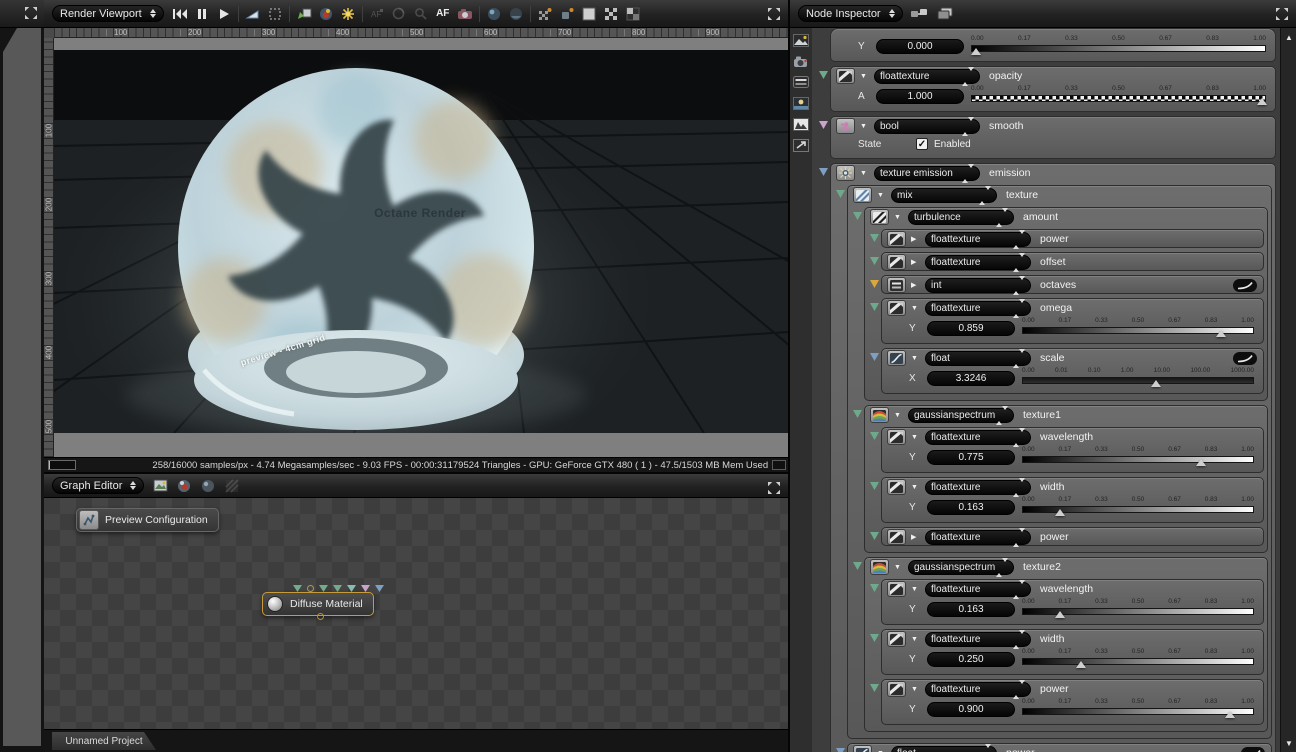 This screenshot has height=752, width=1296. What do you see at coordinates (202, 14) in the screenshot?
I see `pause-icon` at bounding box center [202, 14].